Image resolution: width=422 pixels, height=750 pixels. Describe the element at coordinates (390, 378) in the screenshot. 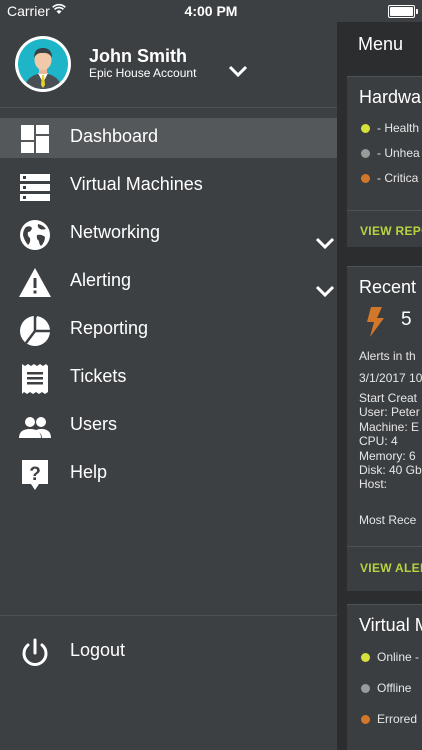

I see `alert-date: 3/1/2017 10` at that location.